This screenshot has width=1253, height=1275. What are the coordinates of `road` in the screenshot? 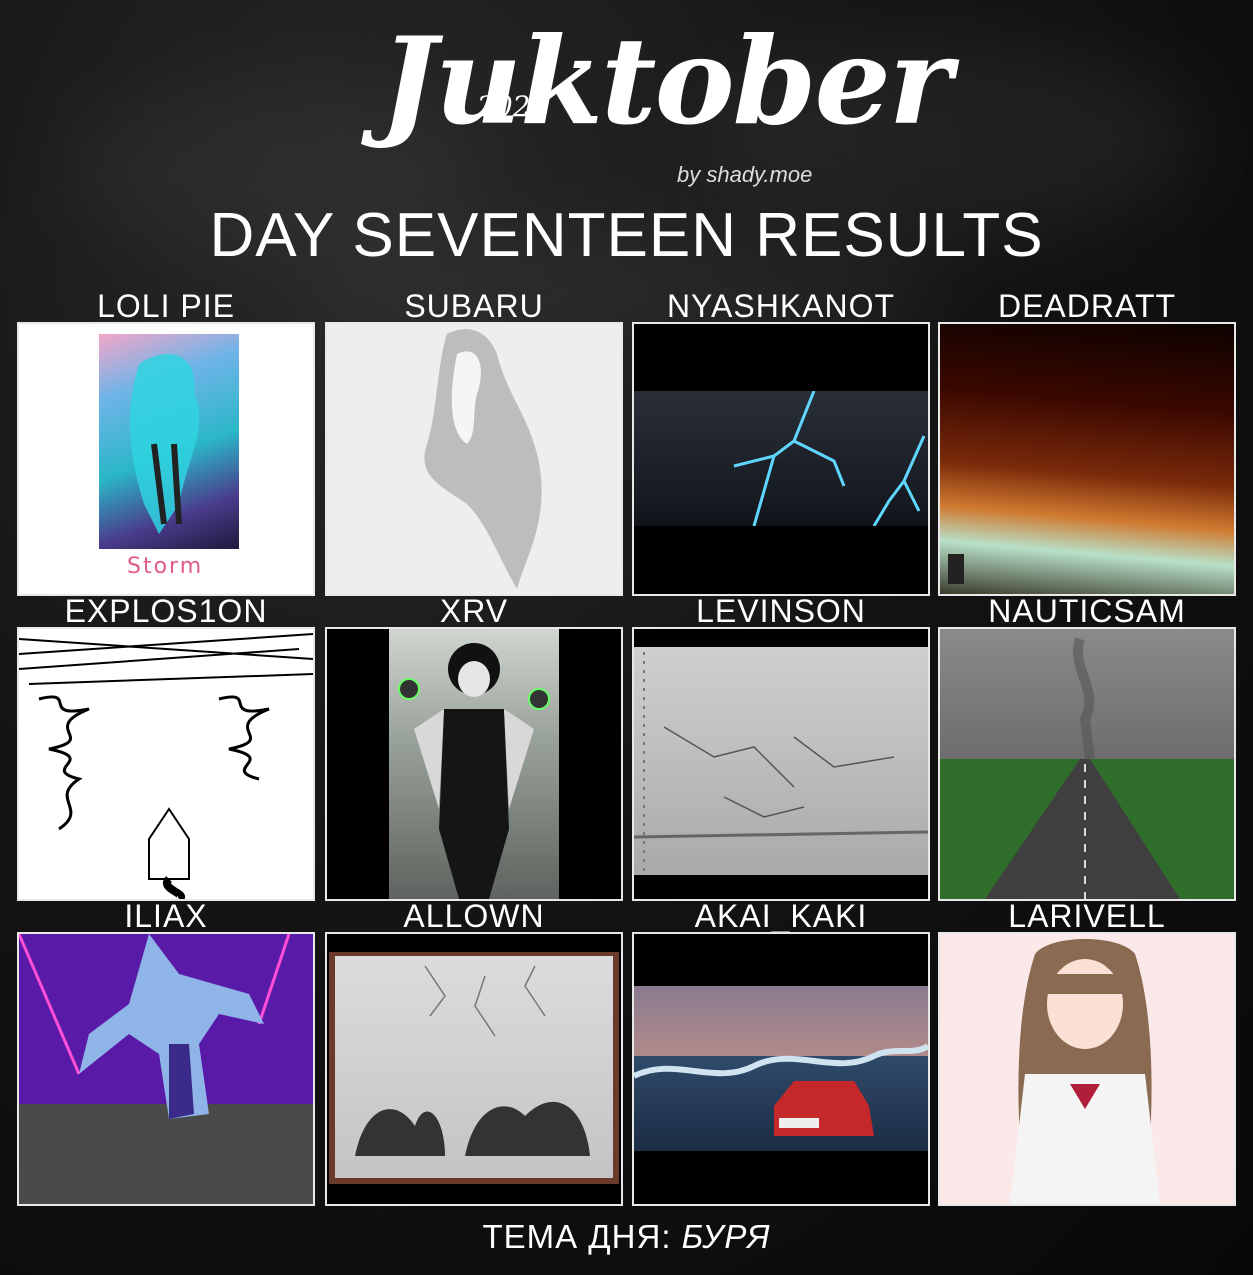 It's located at (1082, 768).